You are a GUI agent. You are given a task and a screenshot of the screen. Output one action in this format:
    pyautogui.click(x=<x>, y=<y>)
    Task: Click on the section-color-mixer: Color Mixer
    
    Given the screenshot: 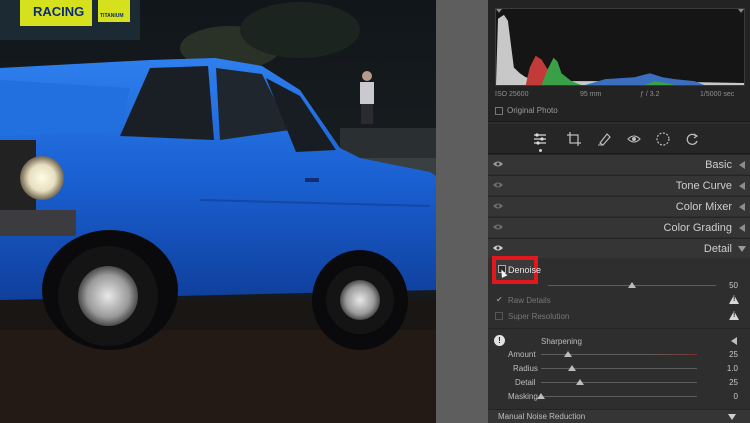 What is the action you would take?
    pyautogui.click(x=619, y=206)
    